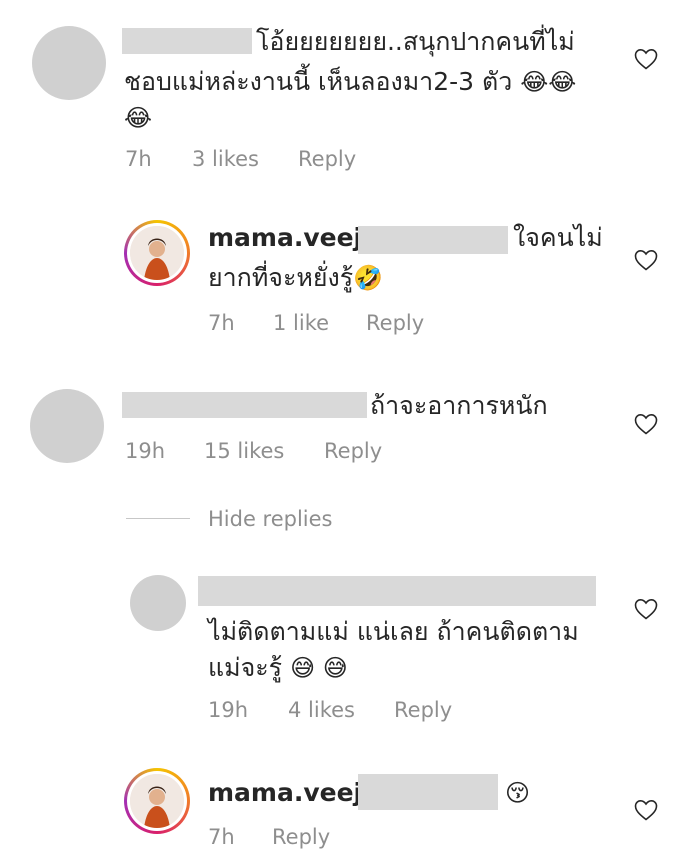  What do you see at coordinates (459, 405) in the screenshot?
I see `comment-text: ถ้าจะอาการหนัก` at bounding box center [459, 405].